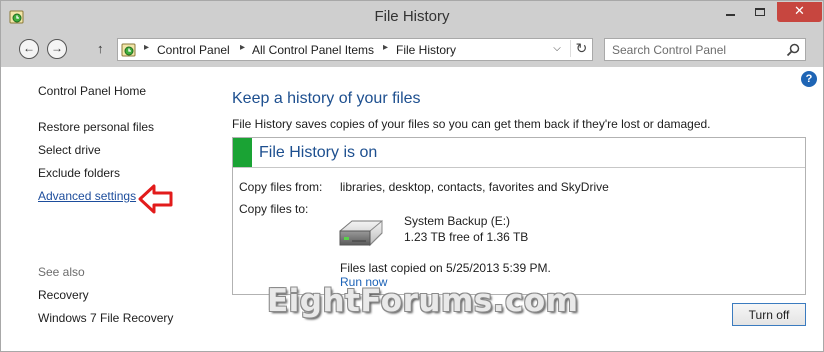 This screenshot has width=824, height=352. What do you see at coordinates (318, 152) in the screenshot?
I see `status-title: File History is on` at bounding box center [318, 152].